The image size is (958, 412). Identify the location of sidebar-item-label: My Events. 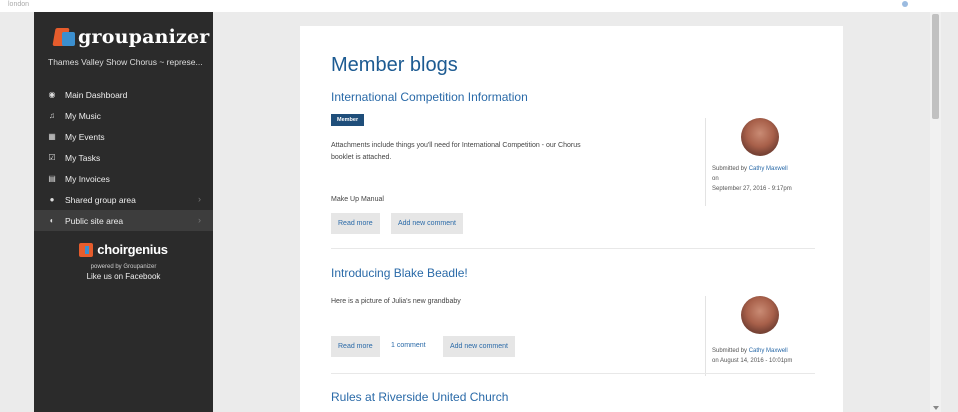
(85, 136).